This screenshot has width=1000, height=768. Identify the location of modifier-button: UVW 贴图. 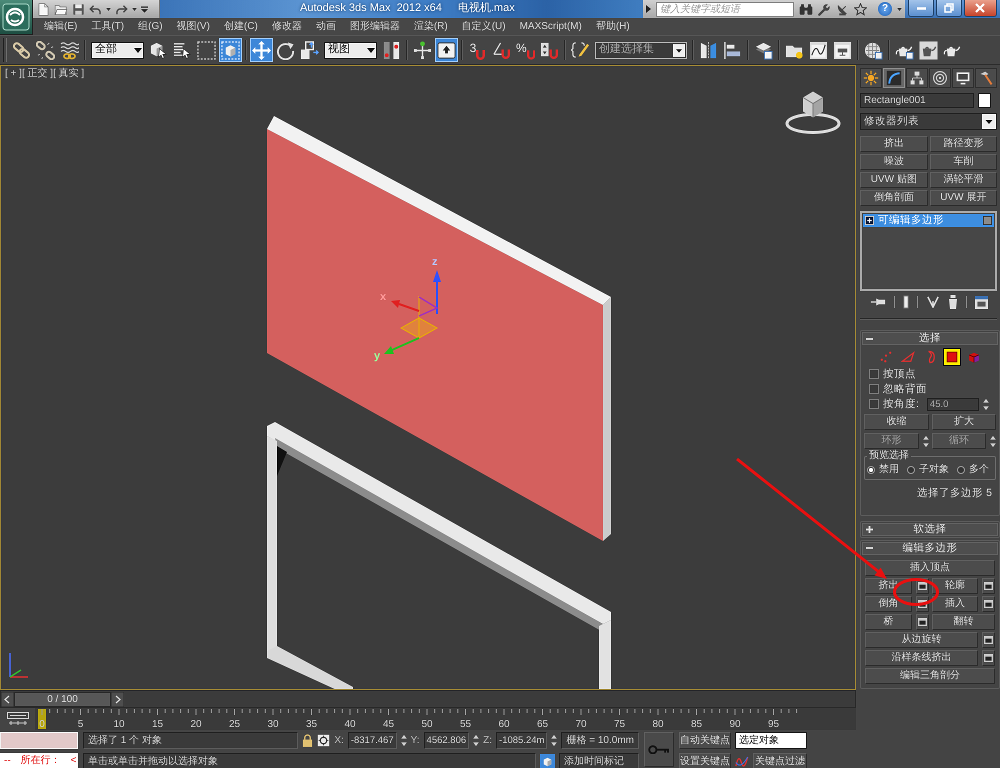
(894, 180).